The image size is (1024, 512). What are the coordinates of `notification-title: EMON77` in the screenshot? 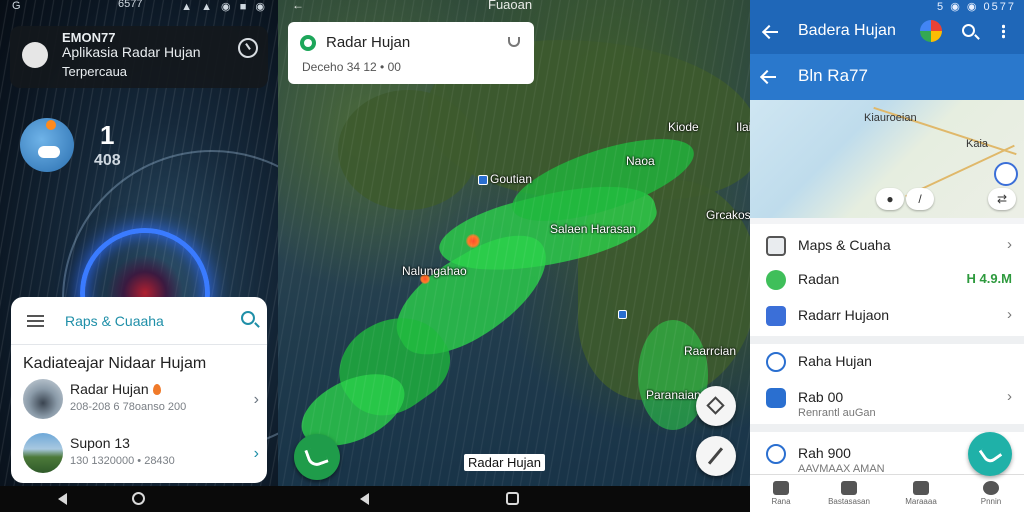 It's located at (89, 37).